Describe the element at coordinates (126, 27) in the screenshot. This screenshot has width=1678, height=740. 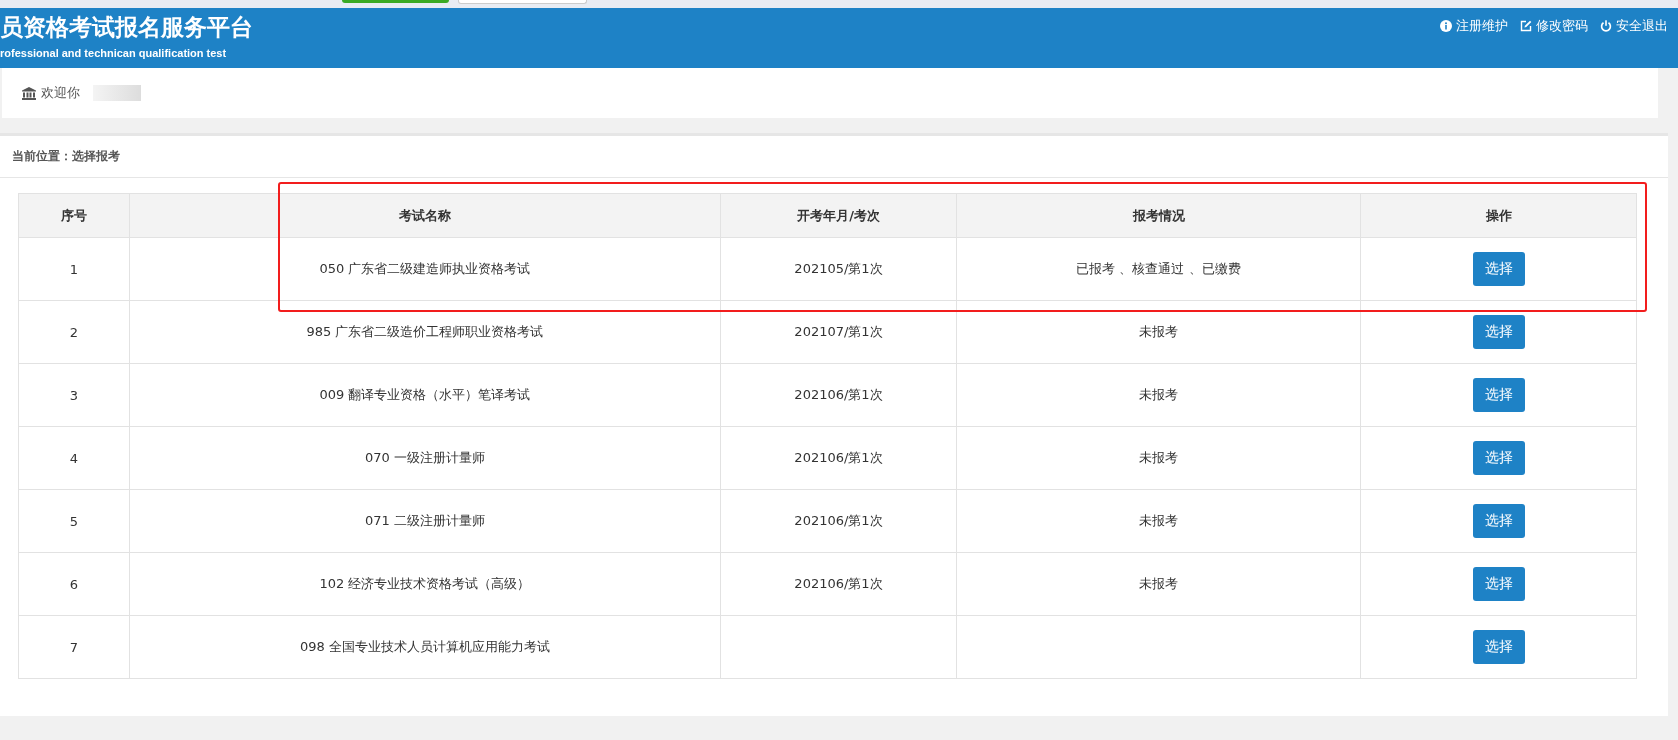
I see `site-title: 员资格考试报名服务平台` at that location.